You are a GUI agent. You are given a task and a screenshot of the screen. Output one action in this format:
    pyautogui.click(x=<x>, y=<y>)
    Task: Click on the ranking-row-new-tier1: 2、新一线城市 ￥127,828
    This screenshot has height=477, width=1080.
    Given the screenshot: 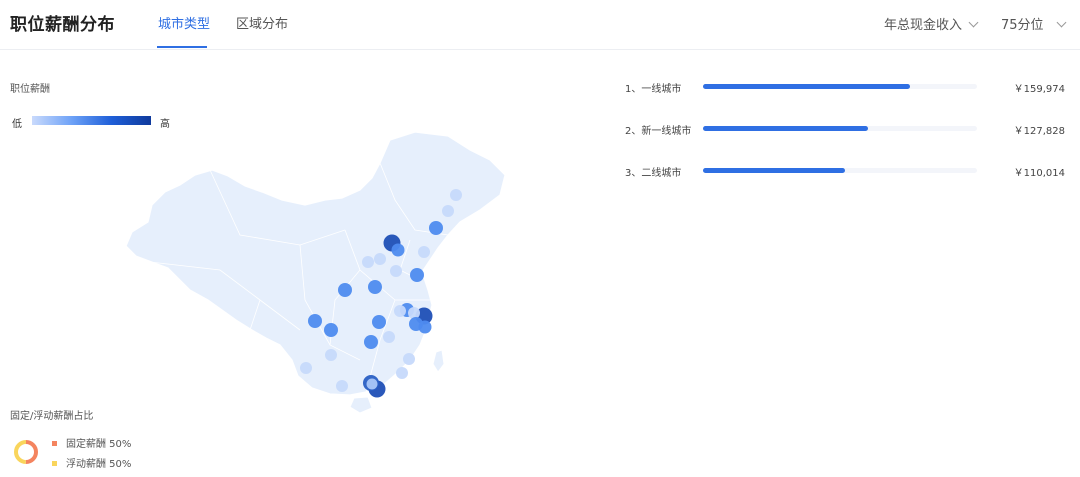 What is the action you would take?
    pyautogui.click(x=845, y=128)
    